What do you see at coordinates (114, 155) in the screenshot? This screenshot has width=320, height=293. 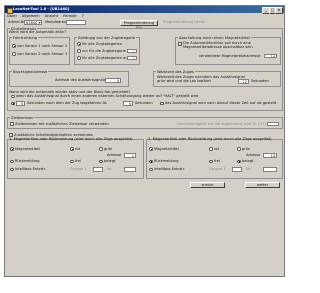 I see `m1-adresse-label: Adresse` at bounding box center [114, 155].